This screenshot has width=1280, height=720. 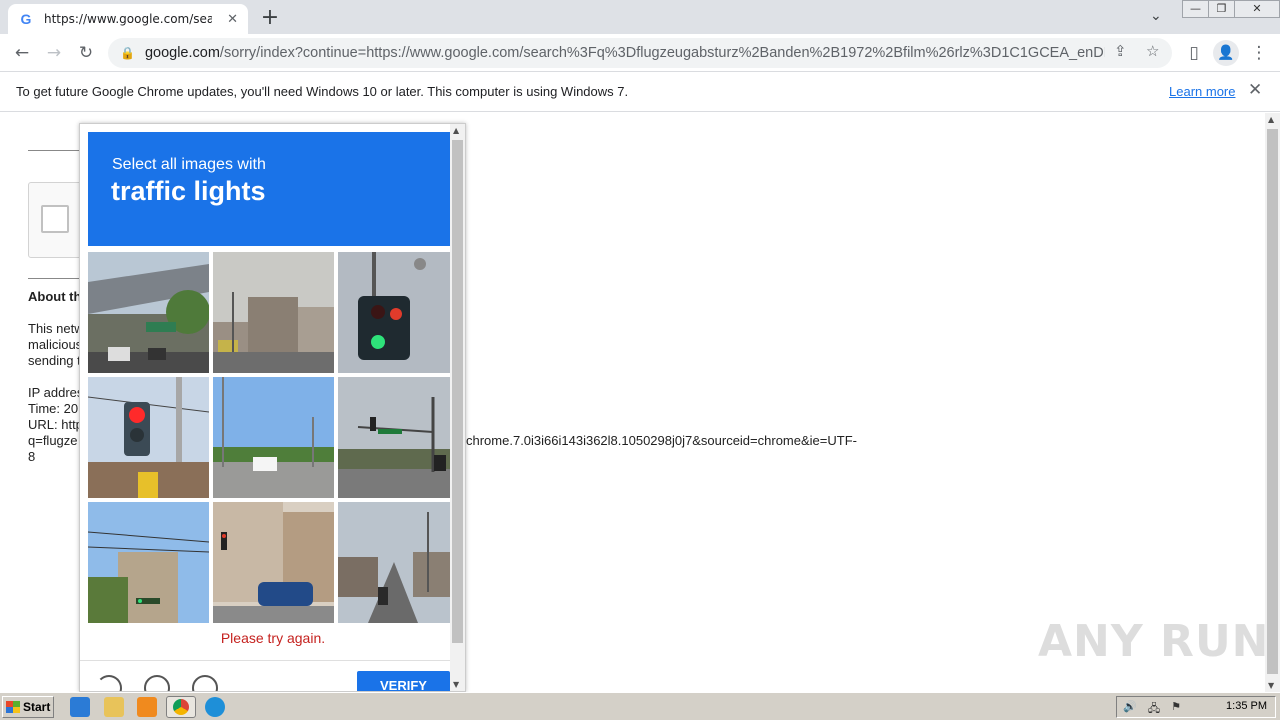 What do you see at coordinates (398, 562) in the screenshot?
I see `tile-street-motorbike` at bounding box center [398, 562].